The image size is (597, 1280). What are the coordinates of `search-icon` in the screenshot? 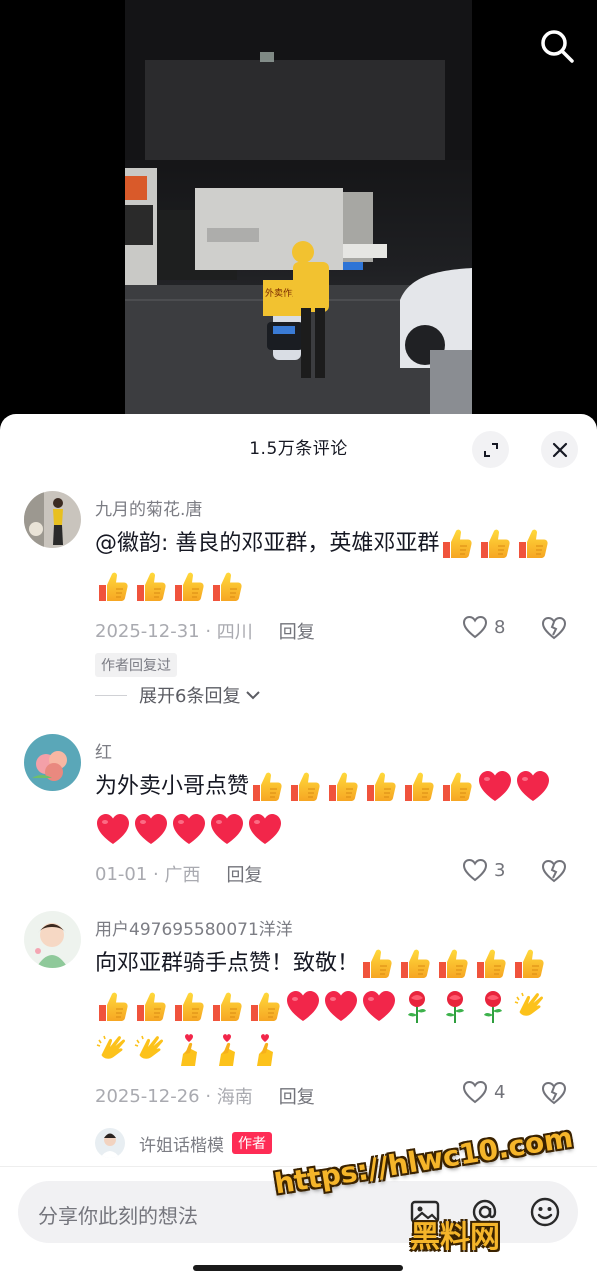 It's located at (557, 46).